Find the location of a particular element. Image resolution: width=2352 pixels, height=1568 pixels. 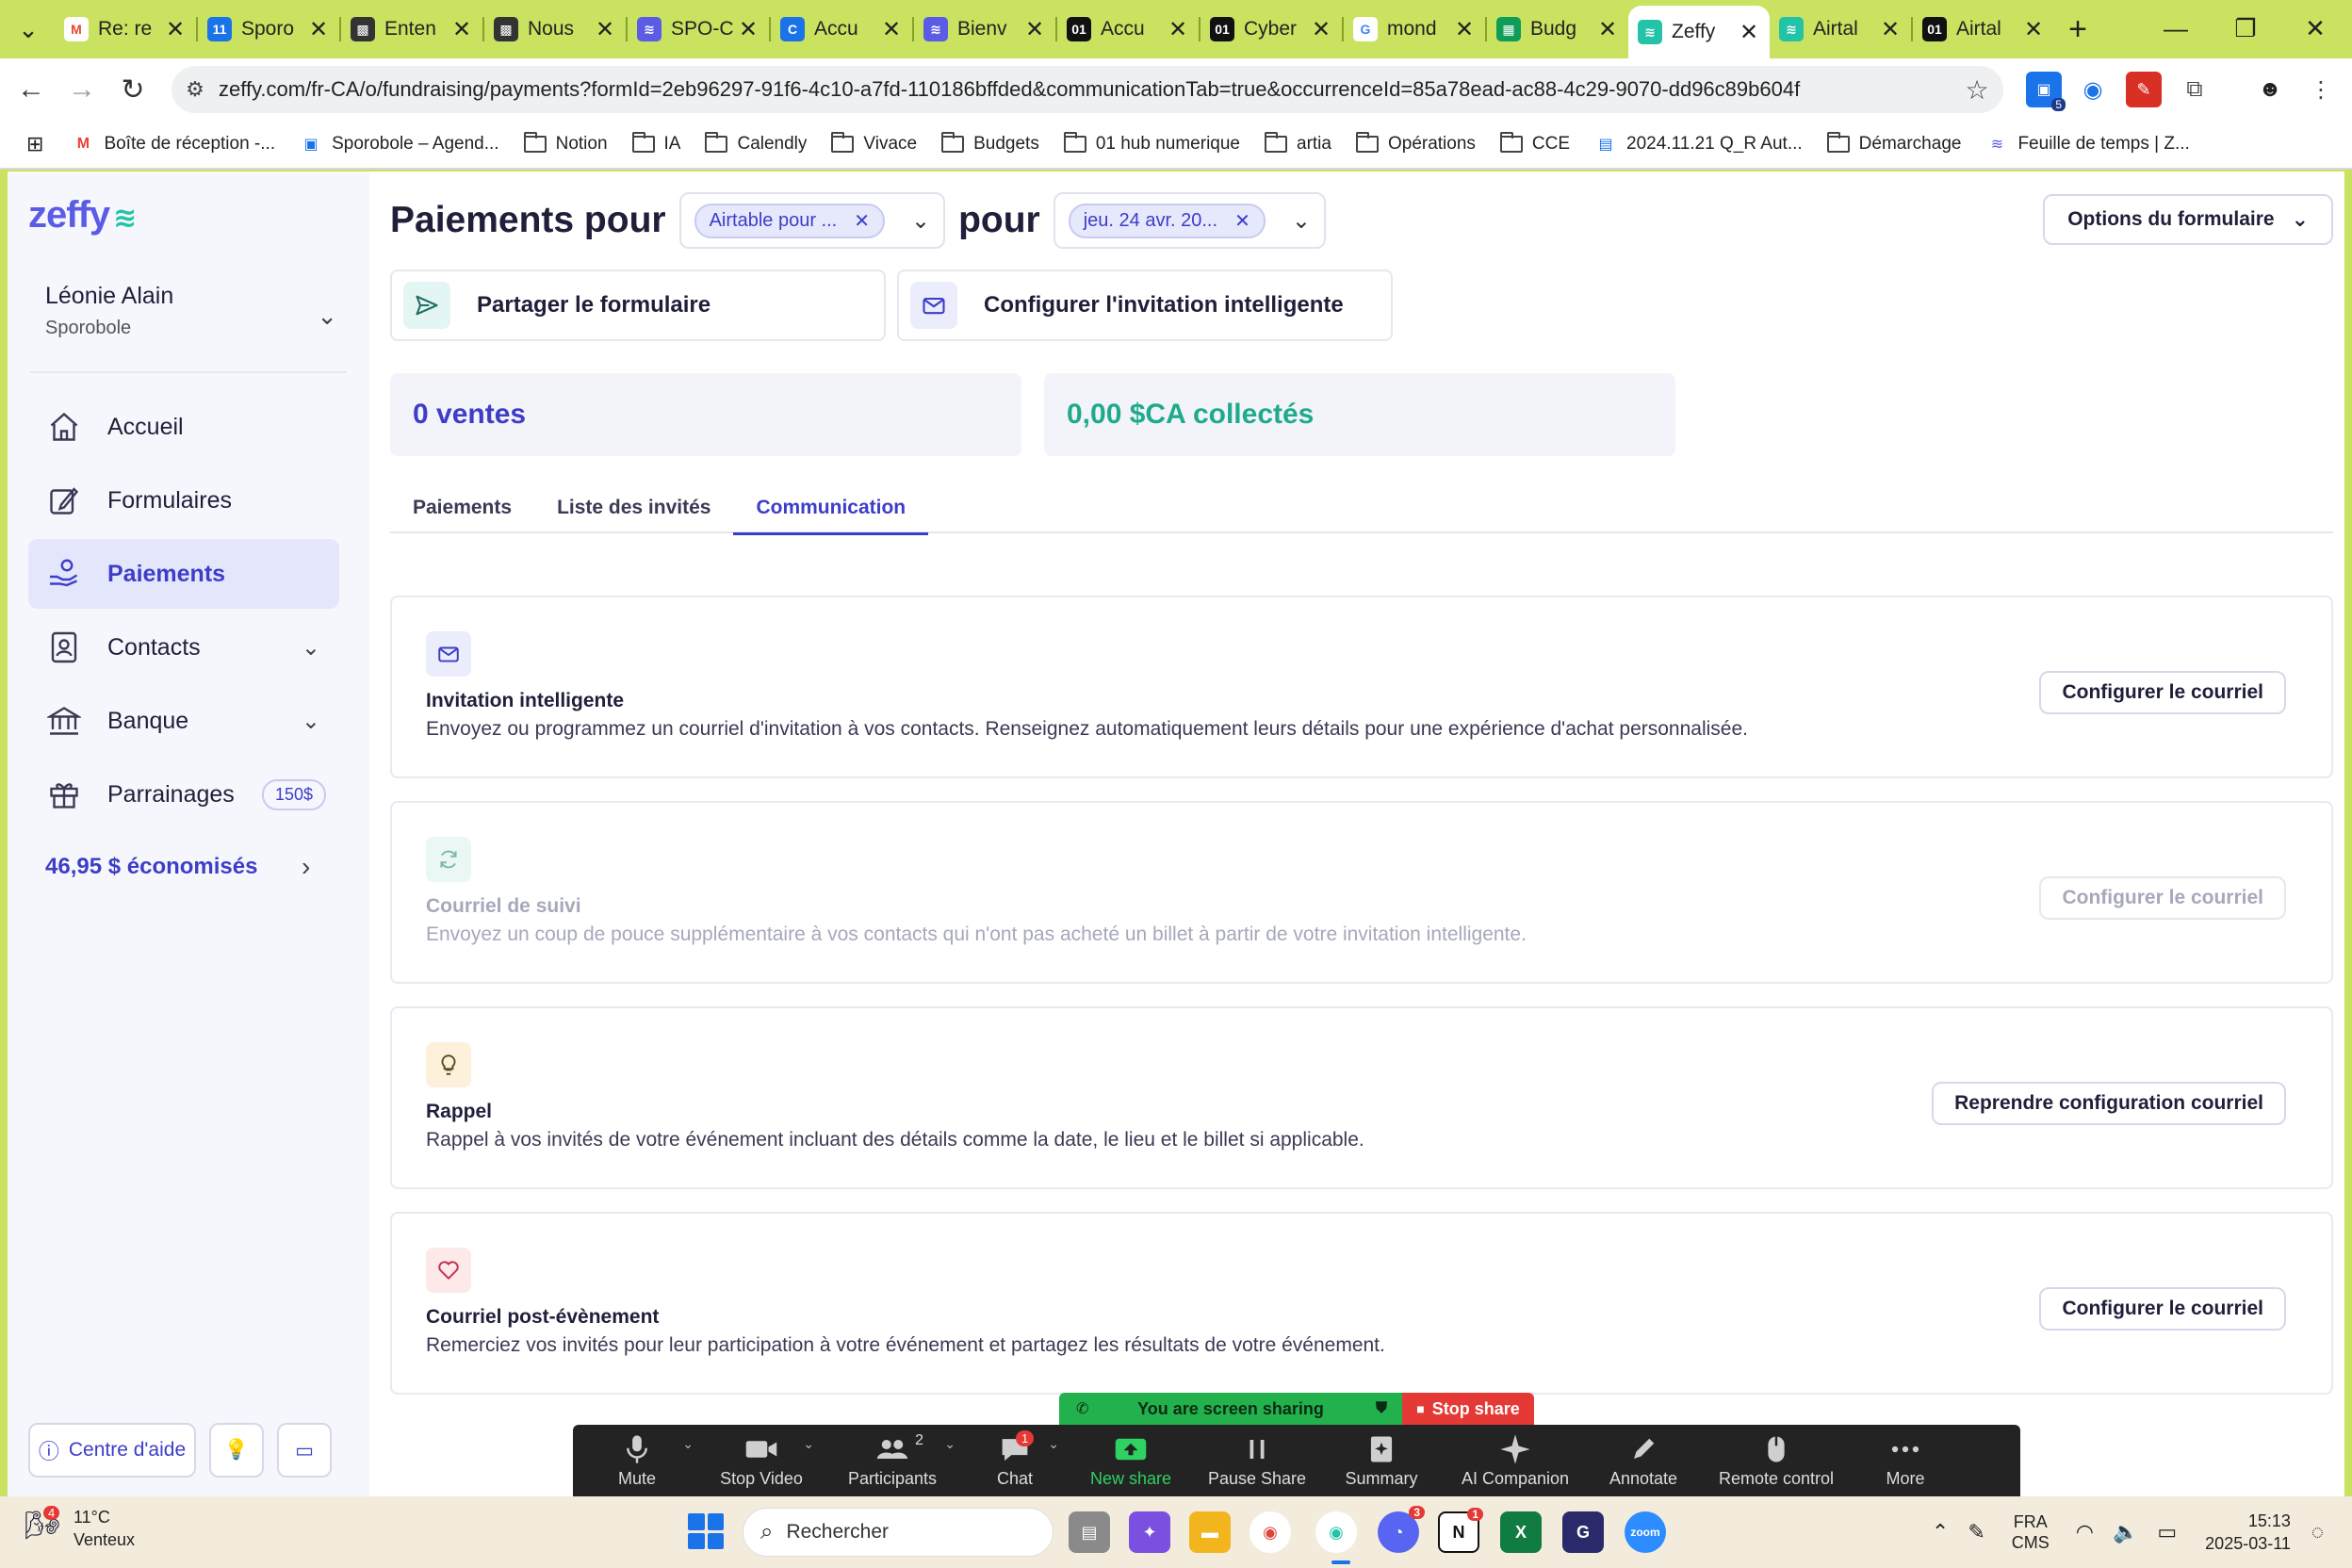

chrome-extension-icon: ◉ is located at coordinates (2093, 89).